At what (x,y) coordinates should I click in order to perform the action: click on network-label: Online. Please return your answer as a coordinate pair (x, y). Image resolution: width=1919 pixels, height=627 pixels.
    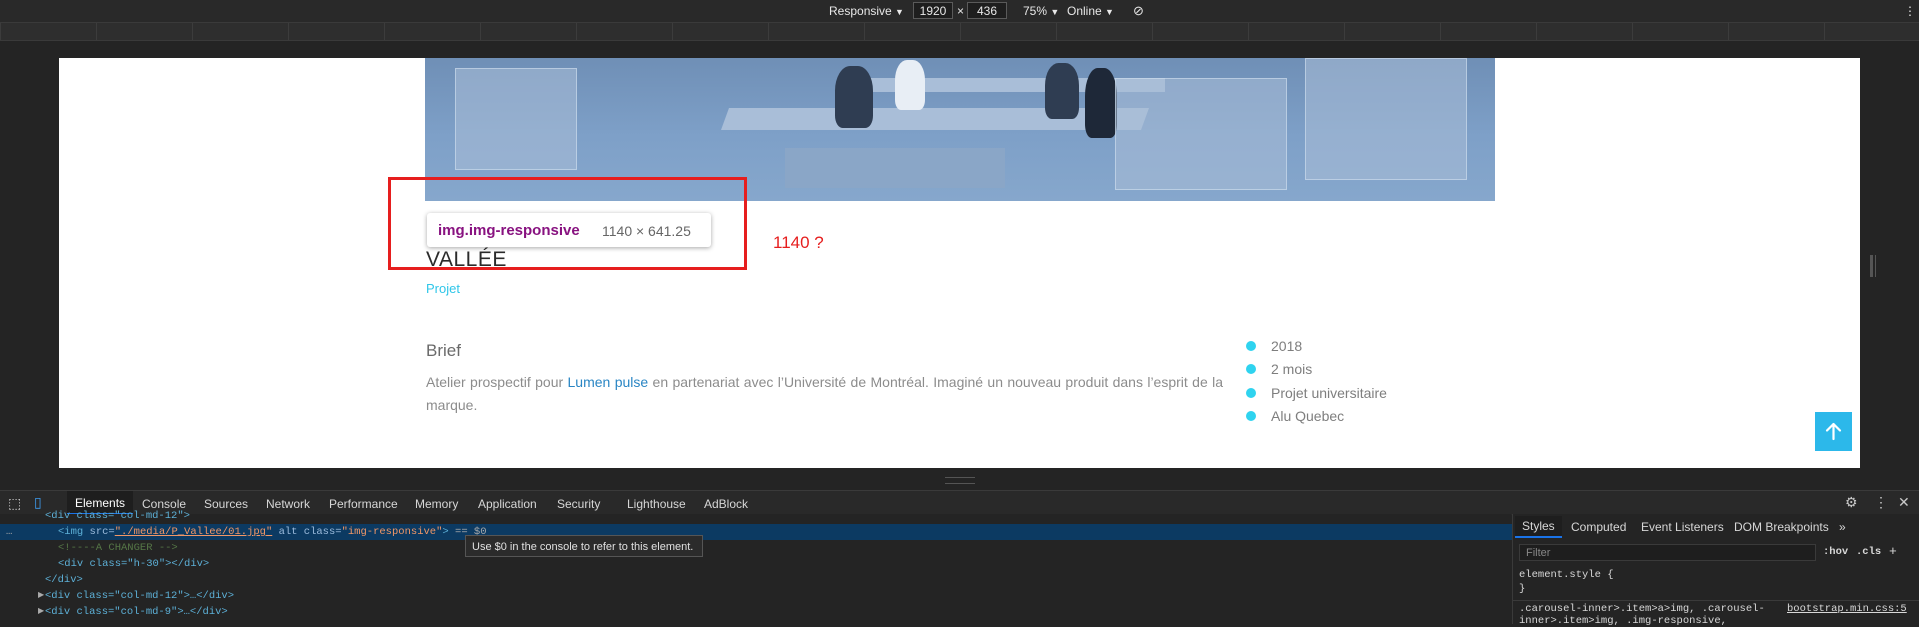
    Looking at the image, I should click on (1084, 11).